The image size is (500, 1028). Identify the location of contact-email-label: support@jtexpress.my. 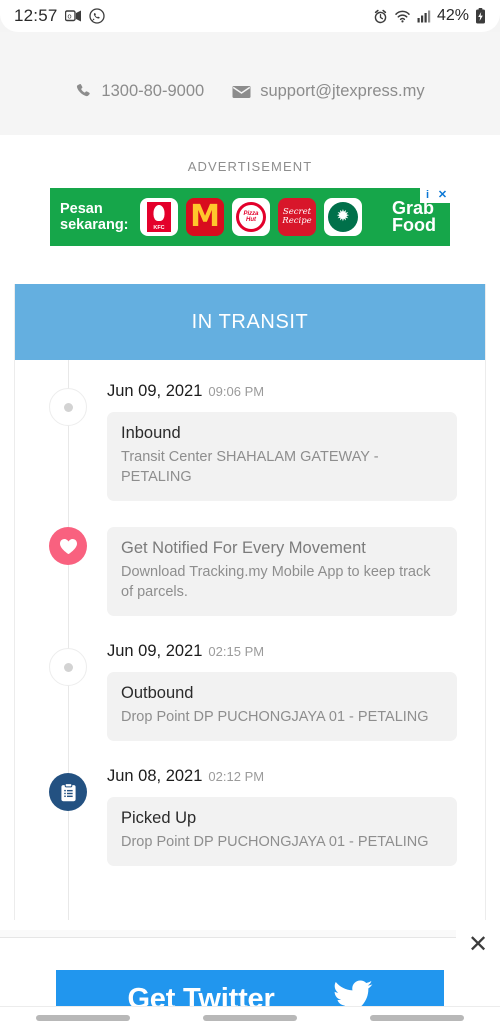
(342, 91).